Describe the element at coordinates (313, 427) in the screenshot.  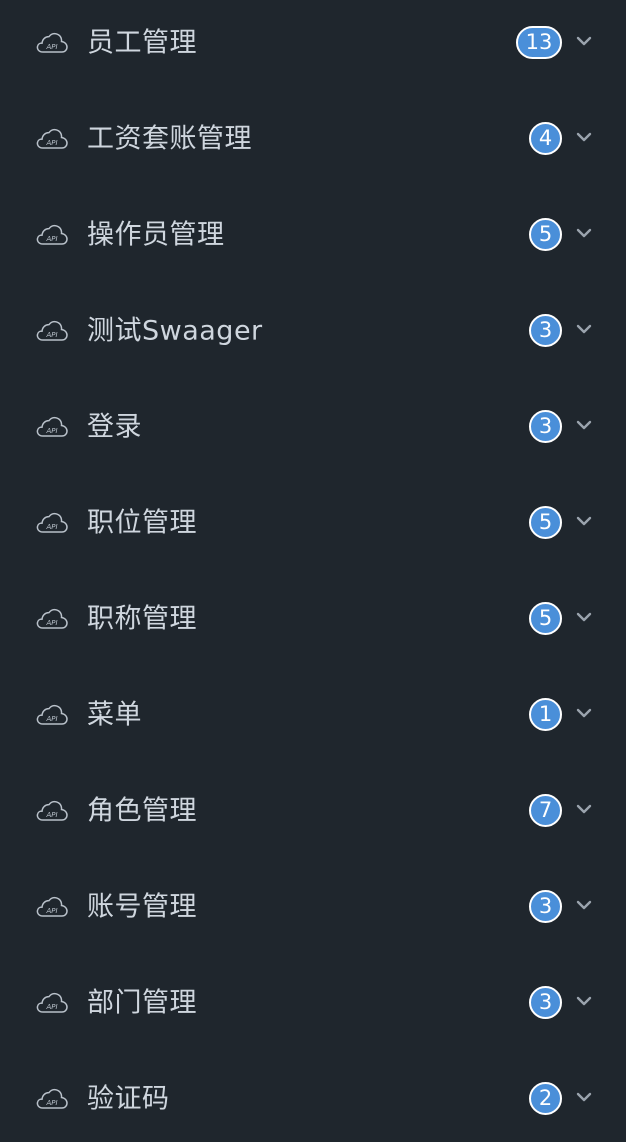
I see `menu-item-login: API 登录 3` at that location.